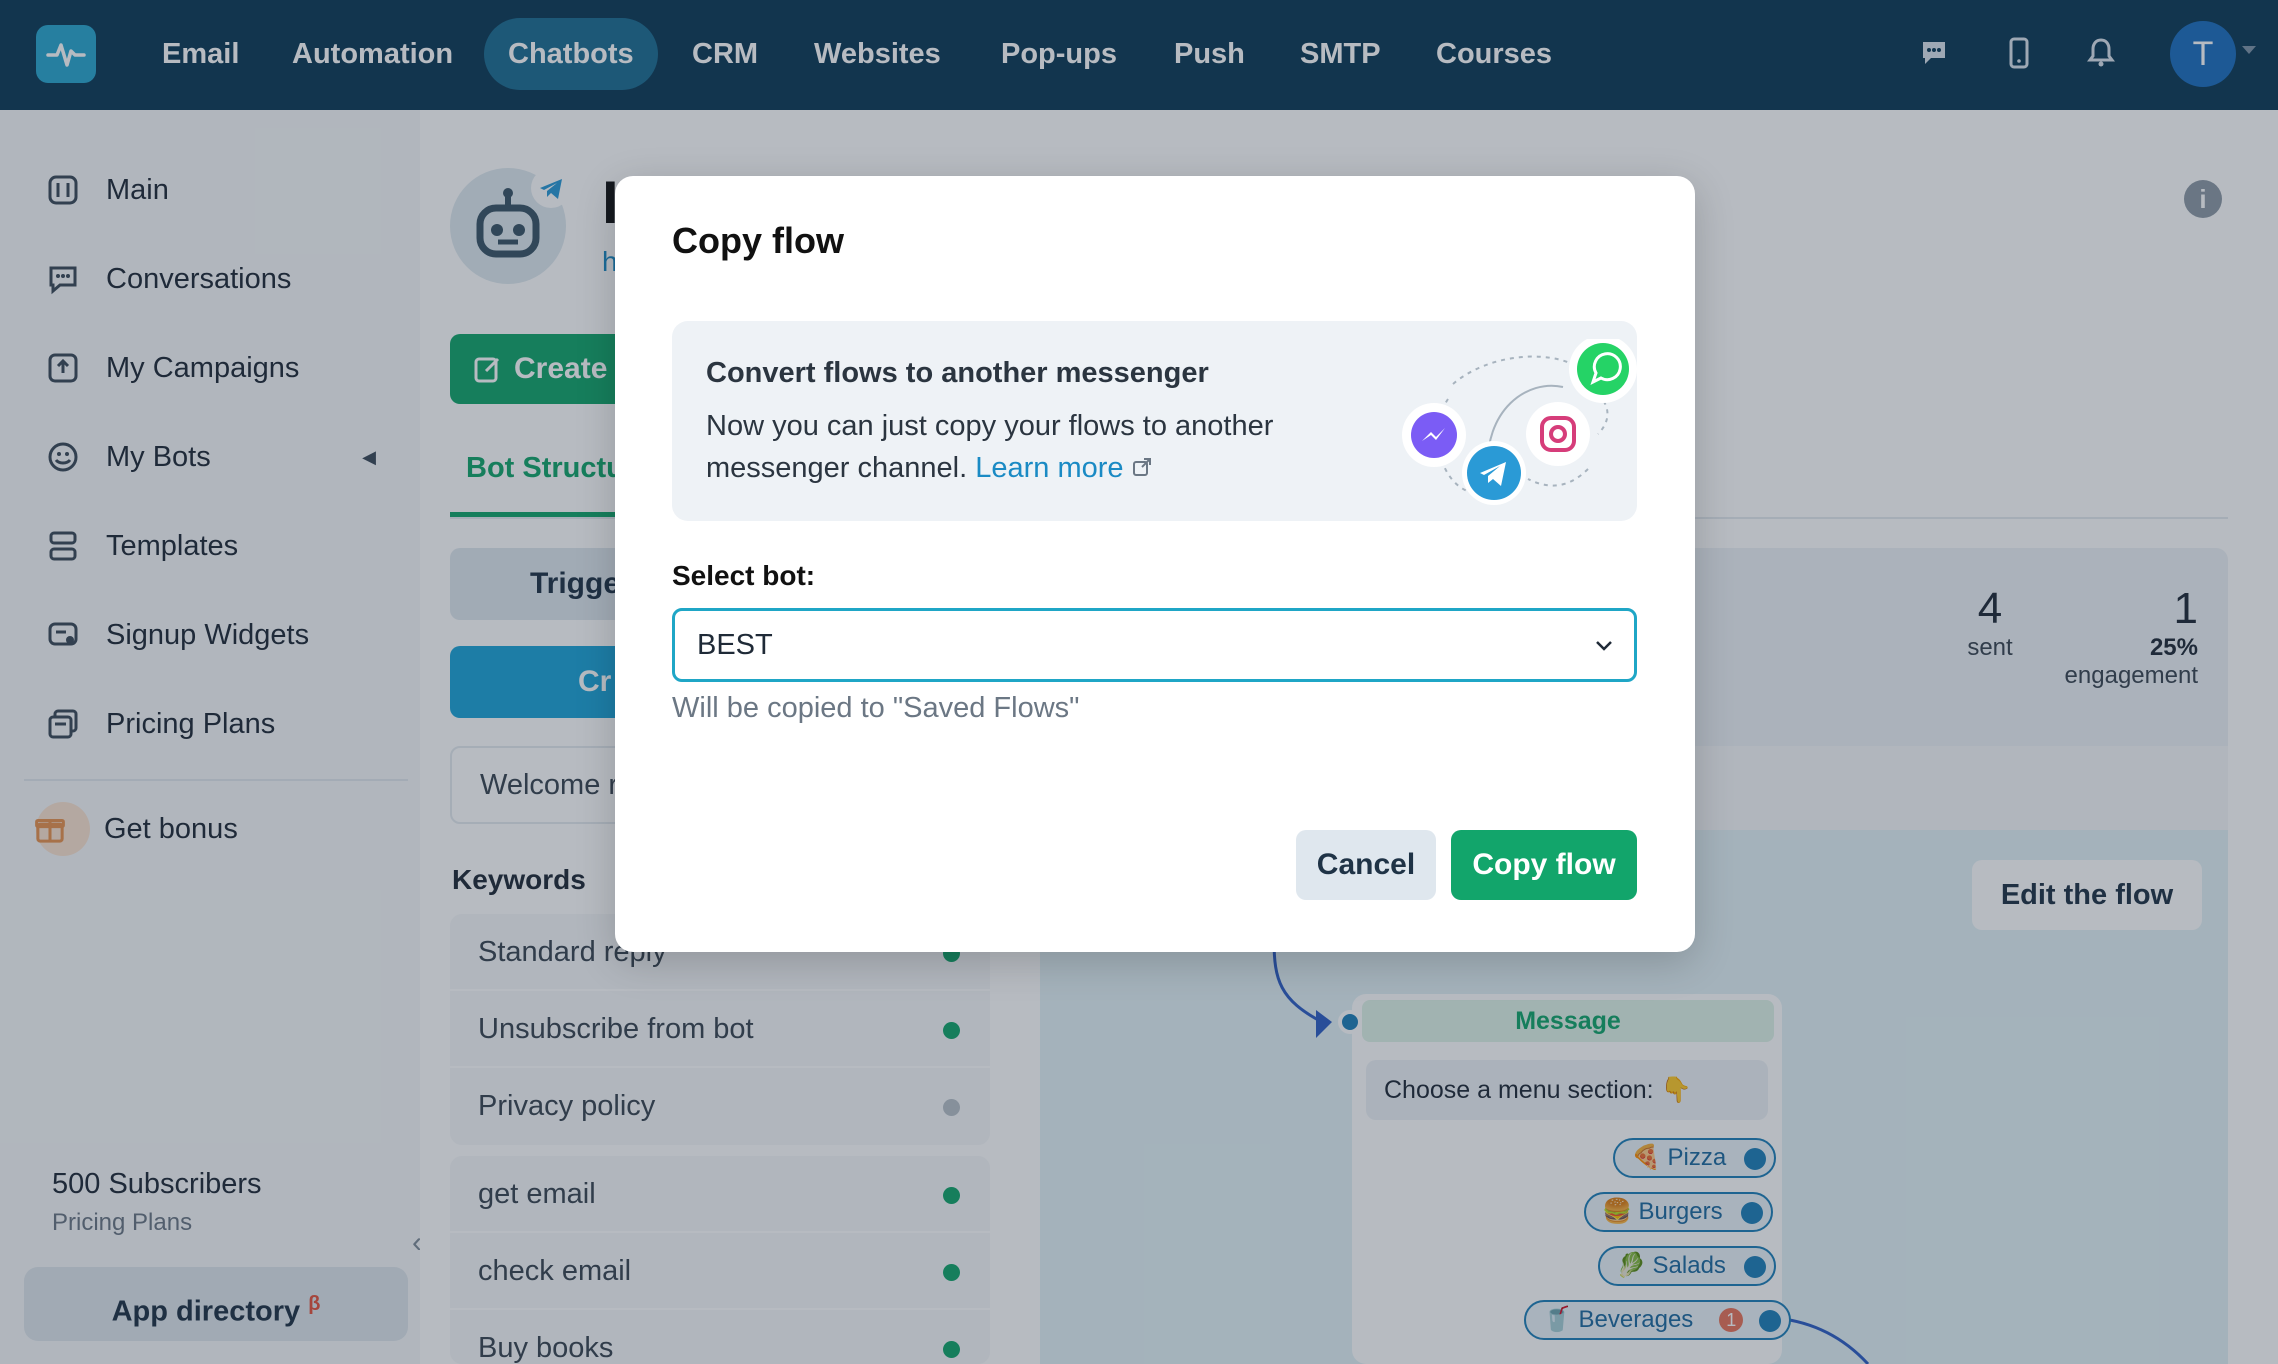 The height and width of the screenshot is (1364, 2278). Describe the element at coordinates (1049, 468) in the screenshot. I see `learn-more-label: Learn more` at that location.